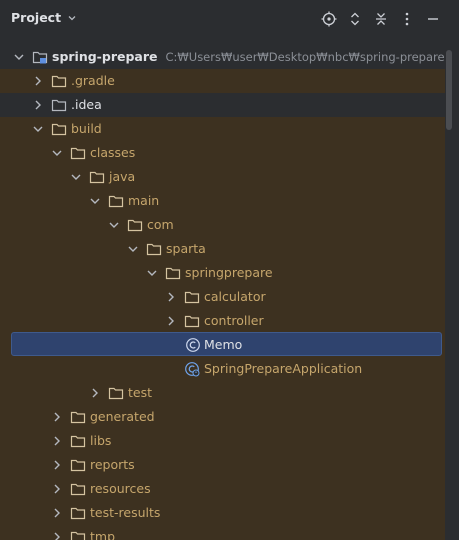 This screenshot has height=540, width=459. I want to click on folder-label: main, so click(144, 200).